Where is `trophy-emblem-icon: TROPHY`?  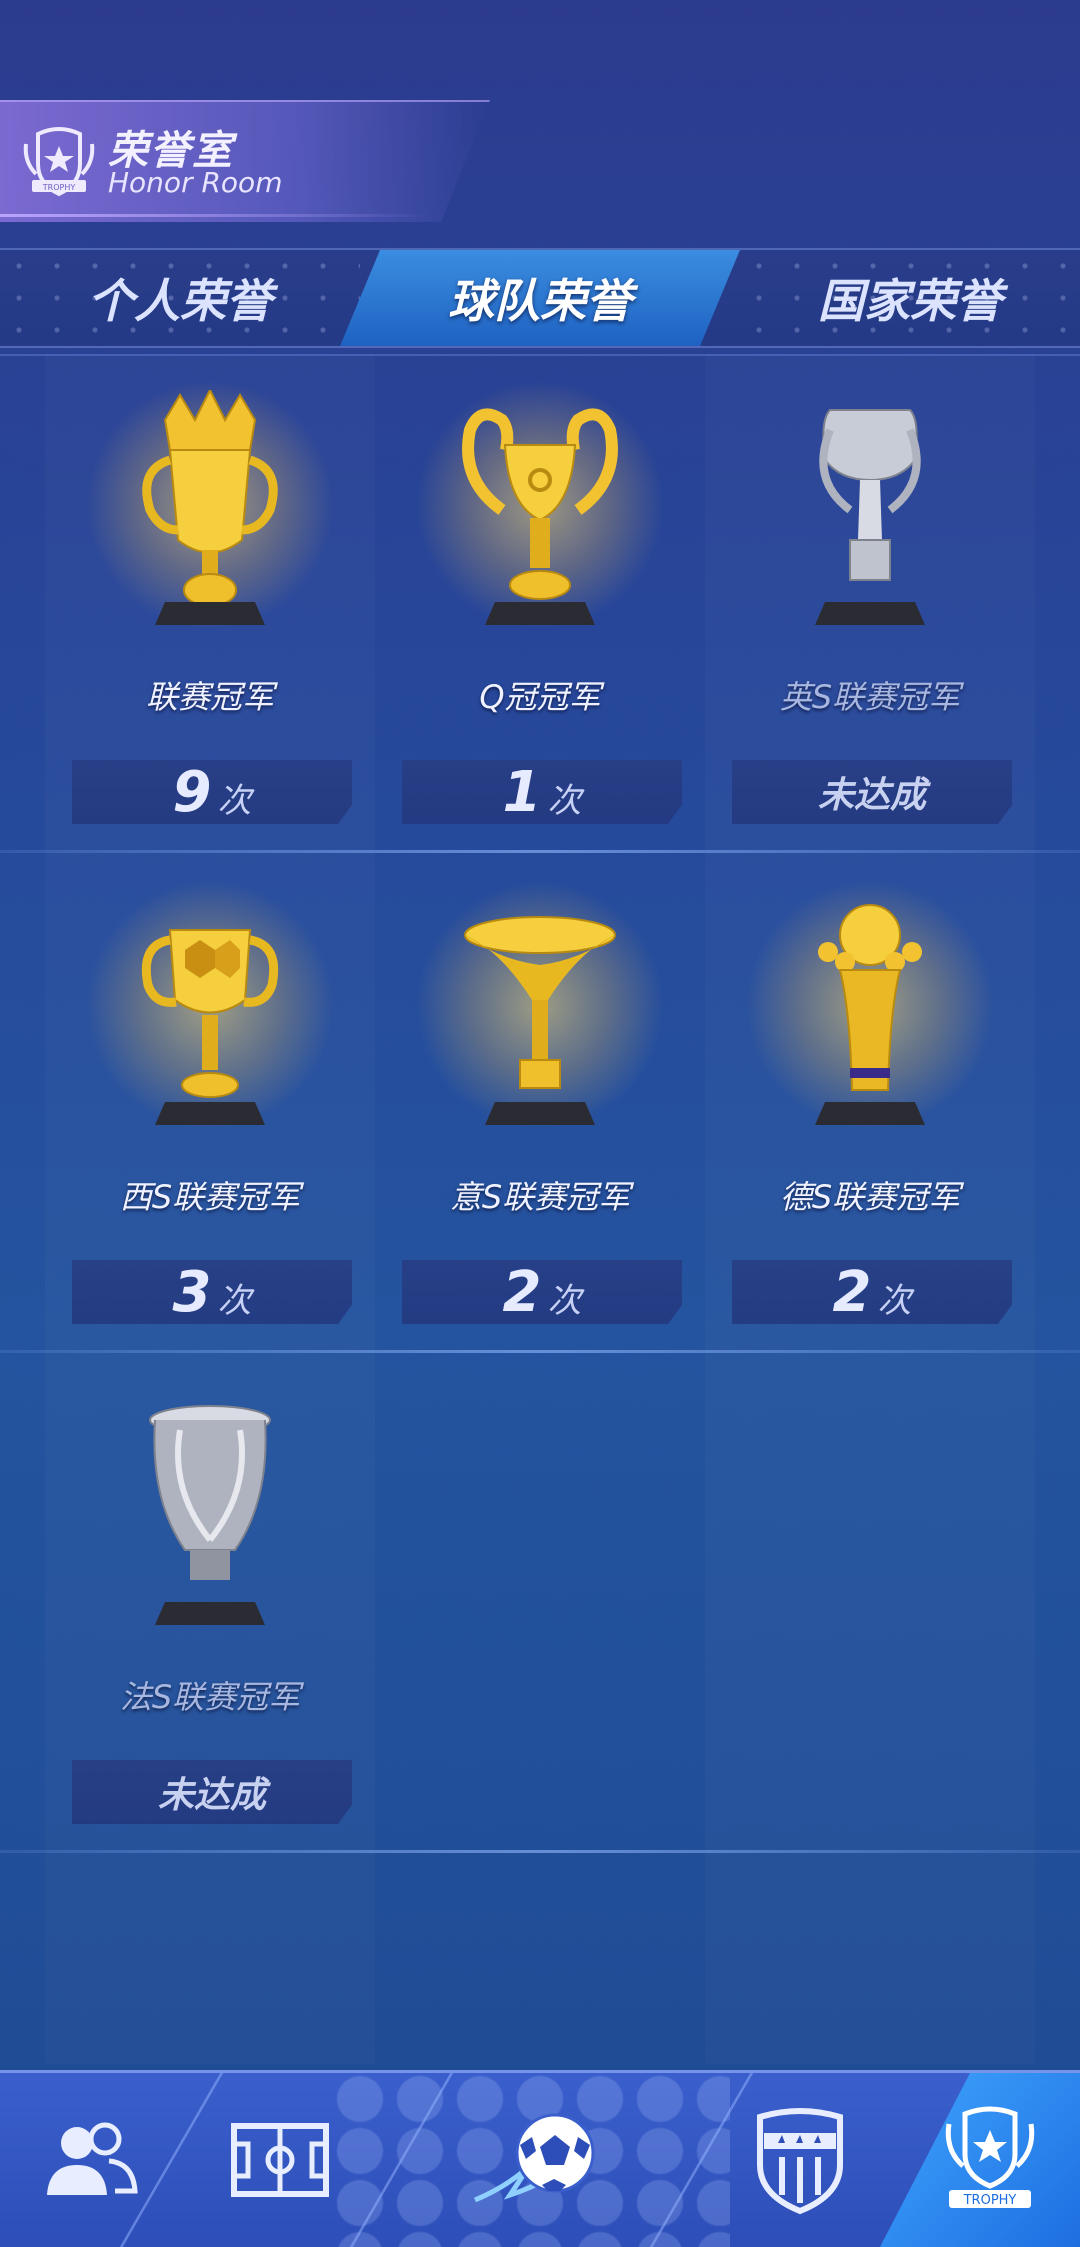 trophy-emblem-icon: TROPHY is located at coordinates (59, 162).